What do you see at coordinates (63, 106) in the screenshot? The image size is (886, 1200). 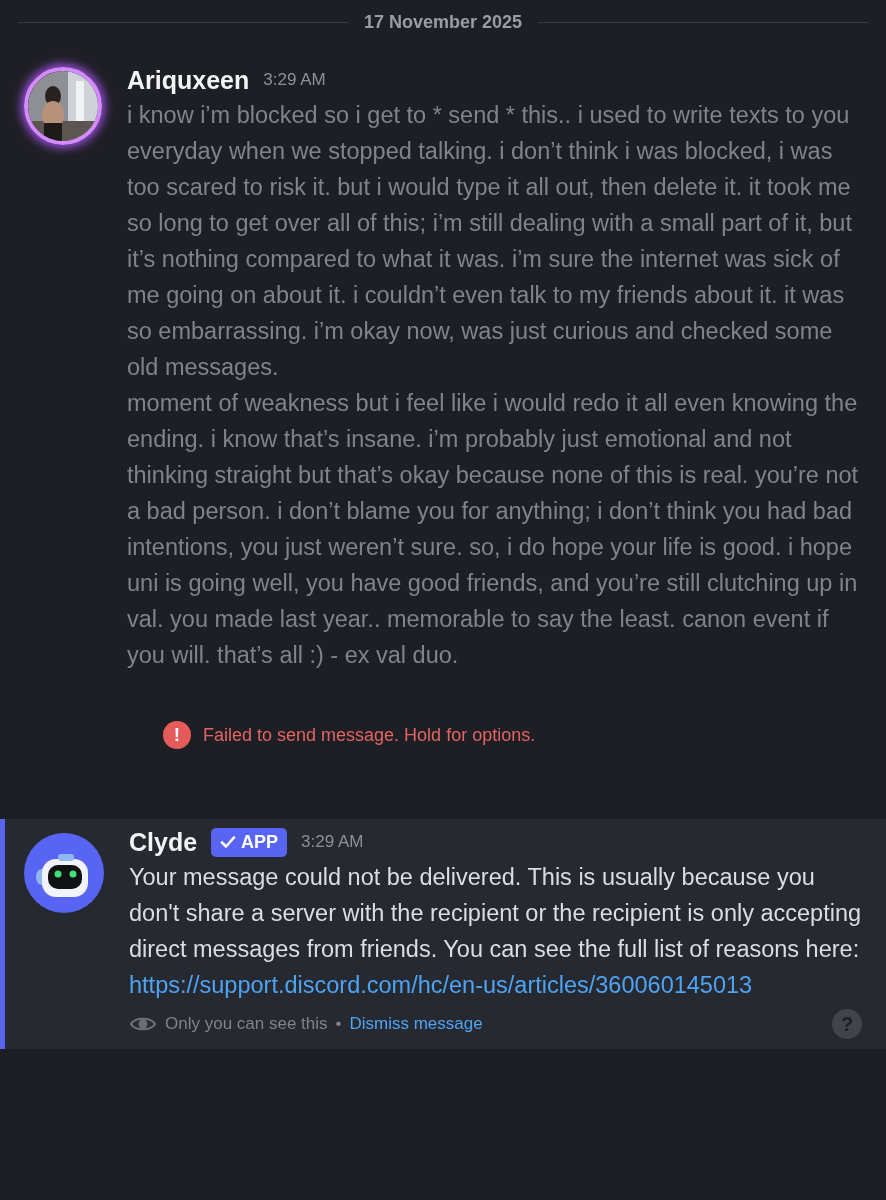 I see `avatar` at bounding box center [63, 106].